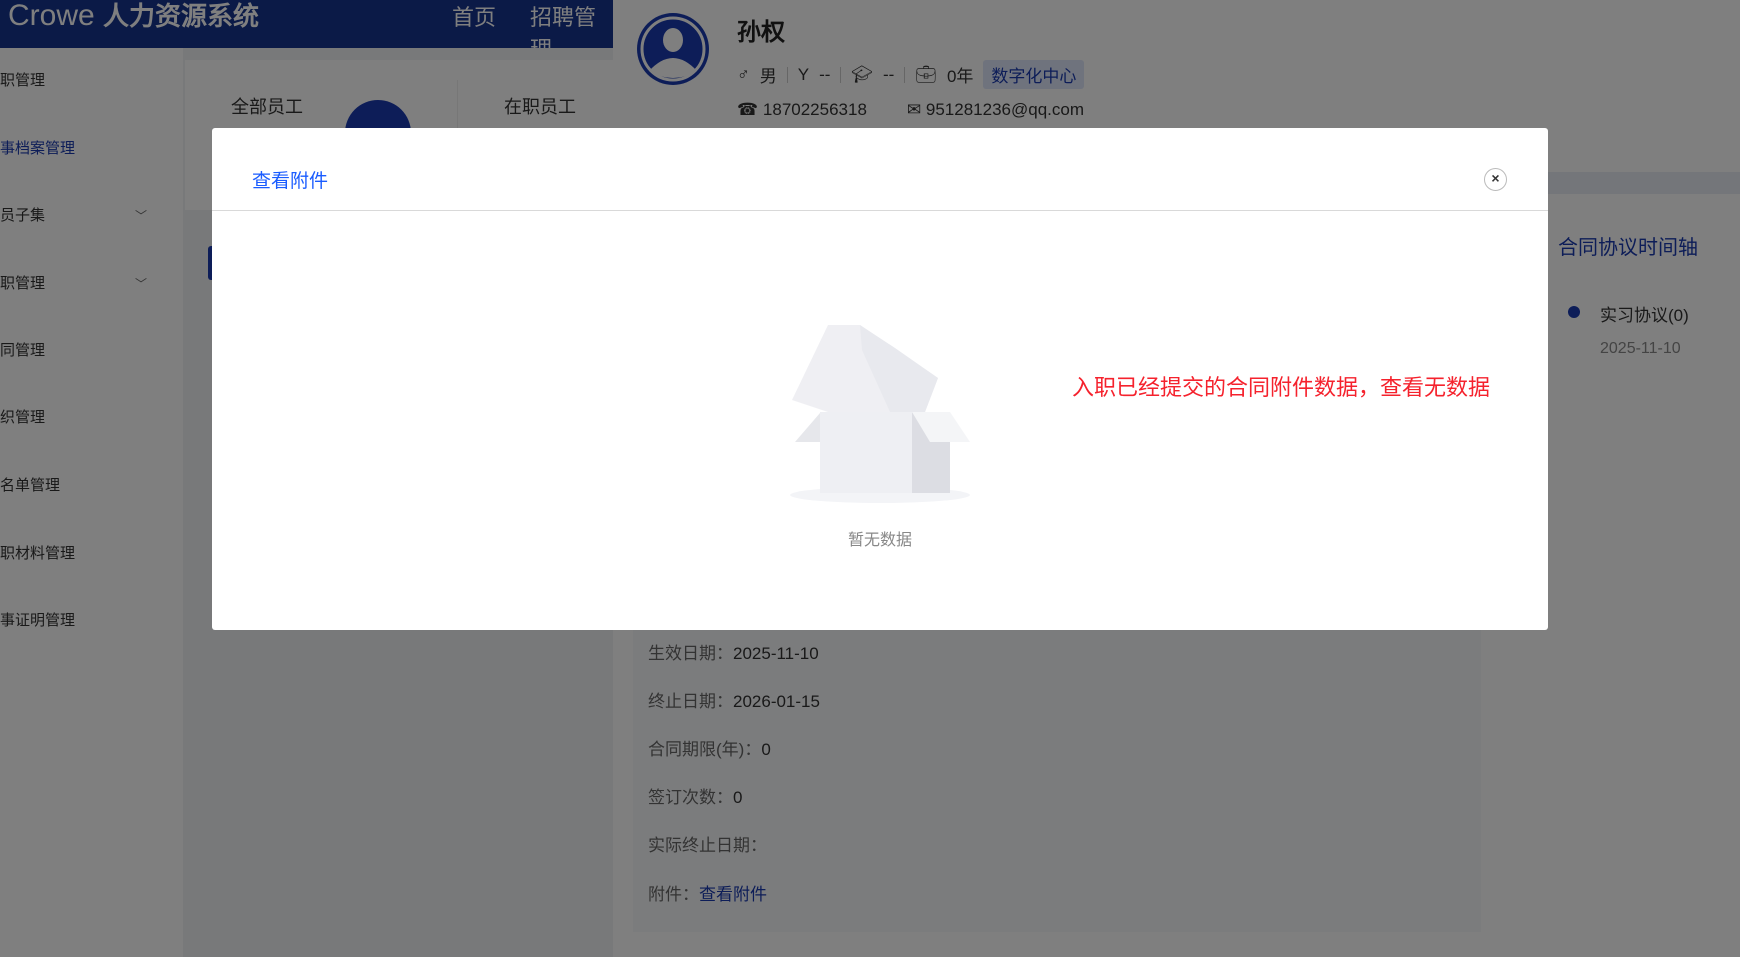 This screenshot has height=957, width=1740. I want to click on divider, so click(880, 210).